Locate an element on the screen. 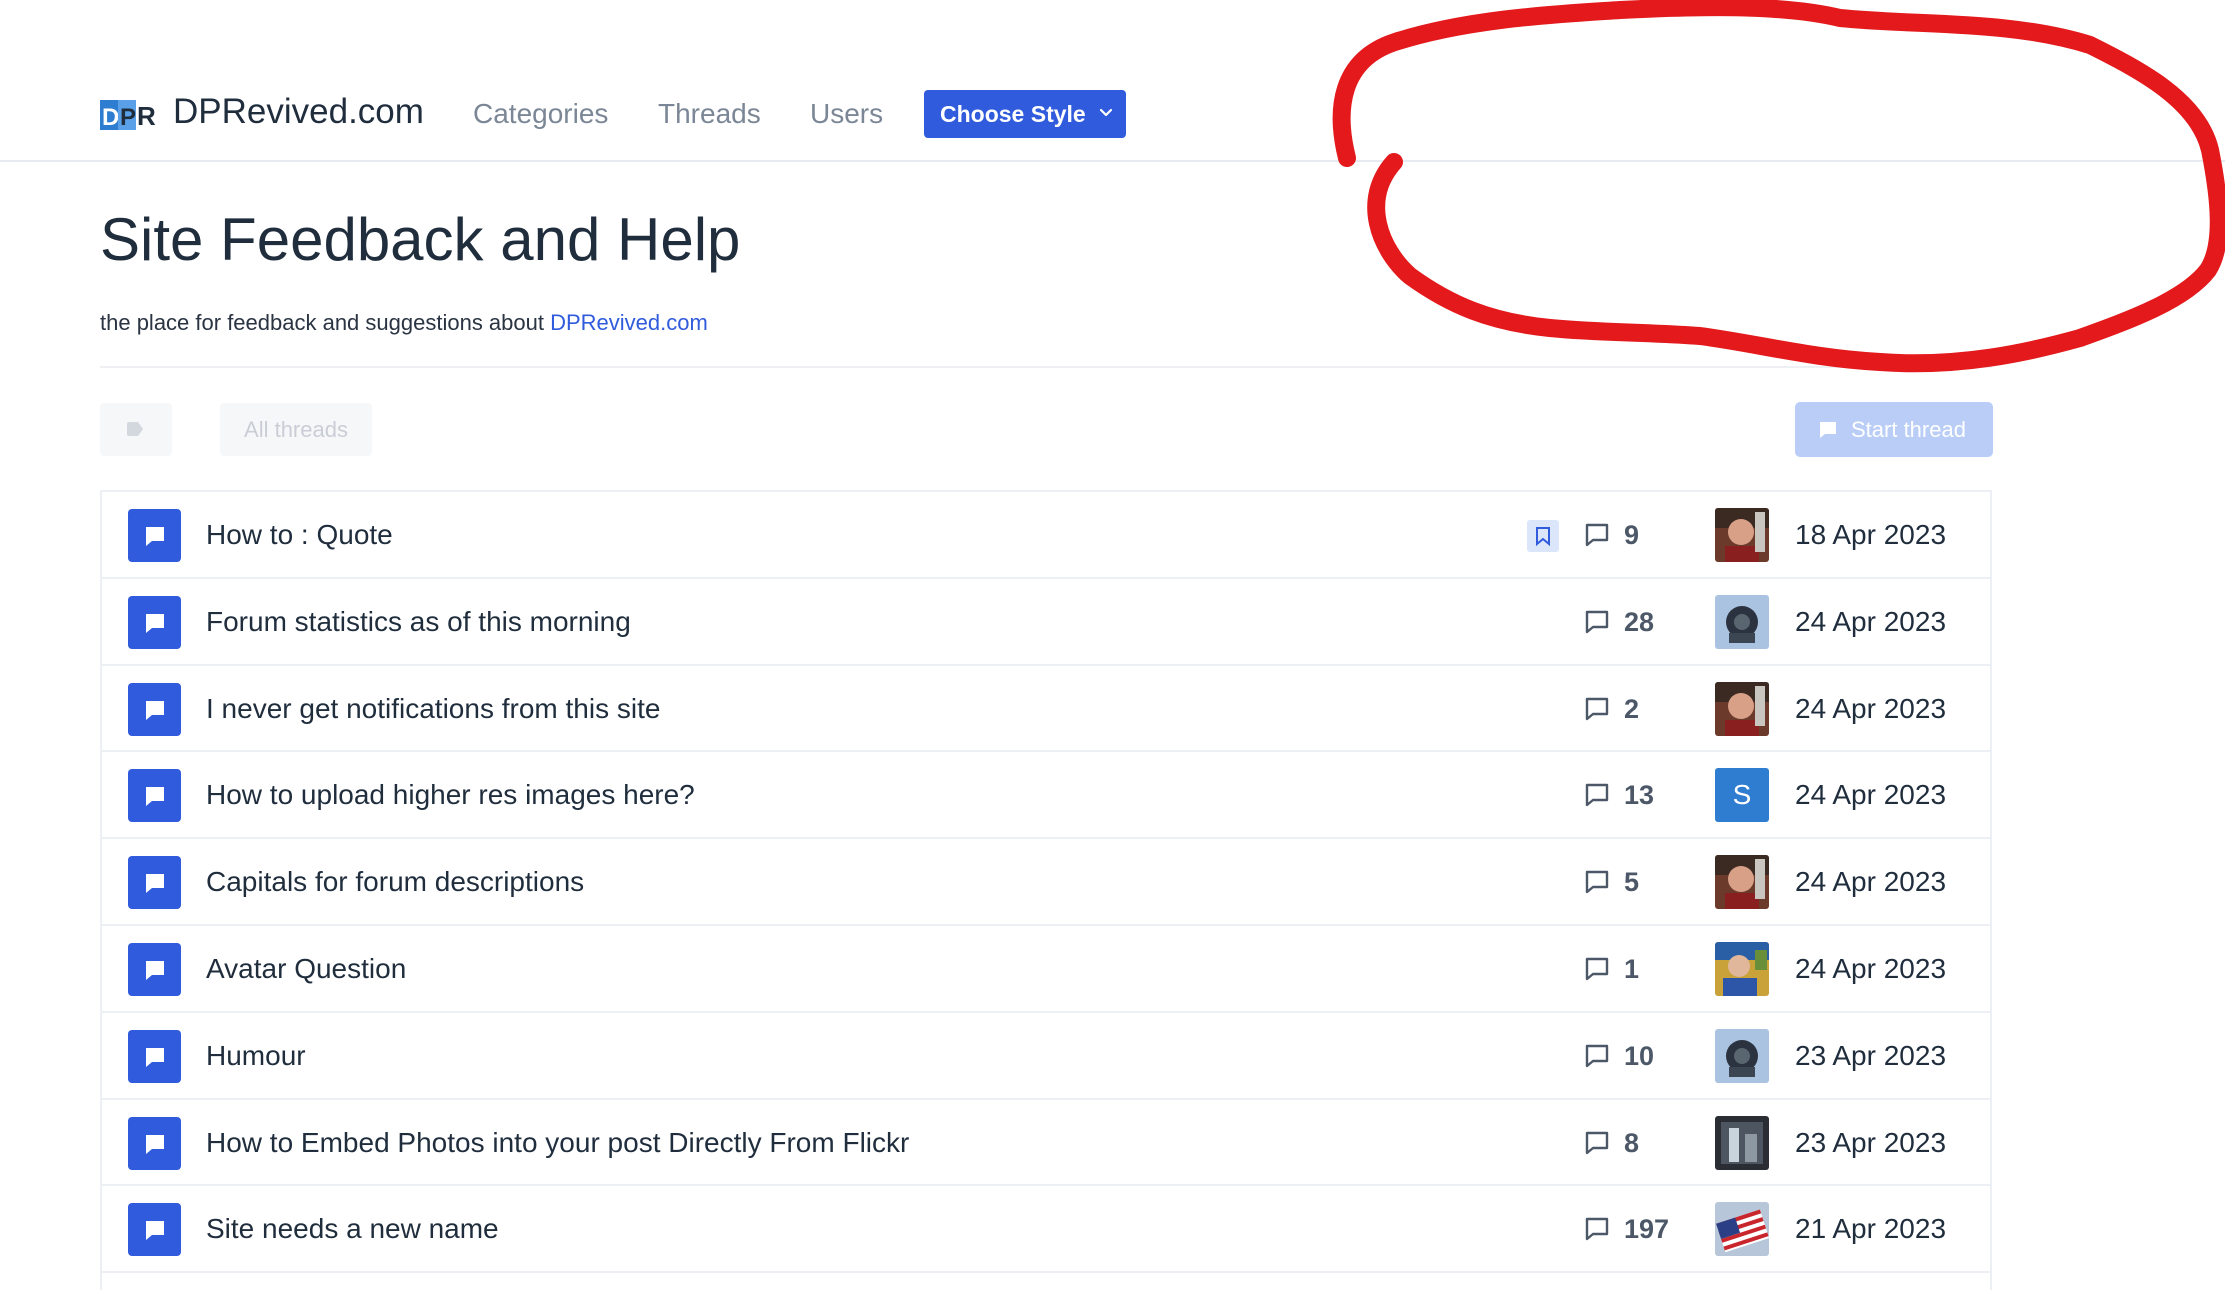 The height and width of the screenshot is (1290, 2225). thread-row: Avatar Question 1 24 Apr 2023 is located at coordinates (1046, 969).